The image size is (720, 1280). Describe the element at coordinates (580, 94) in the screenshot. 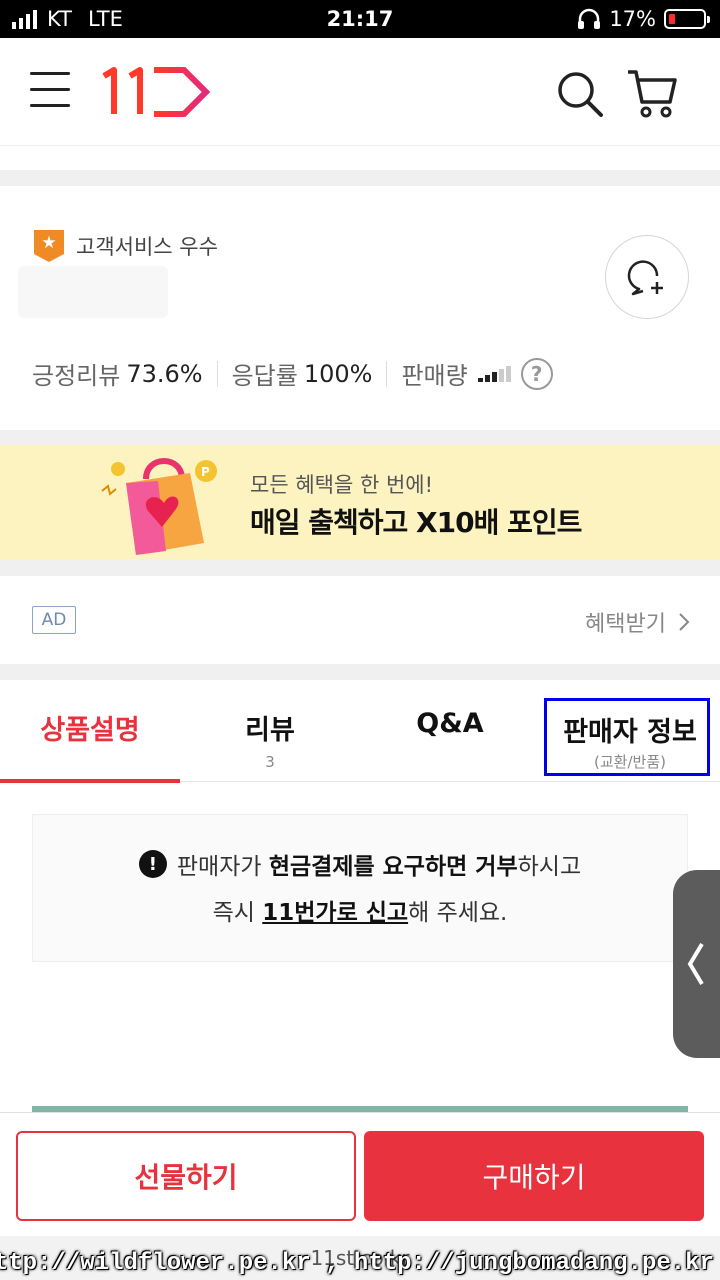

I see `search-icon` at that location.